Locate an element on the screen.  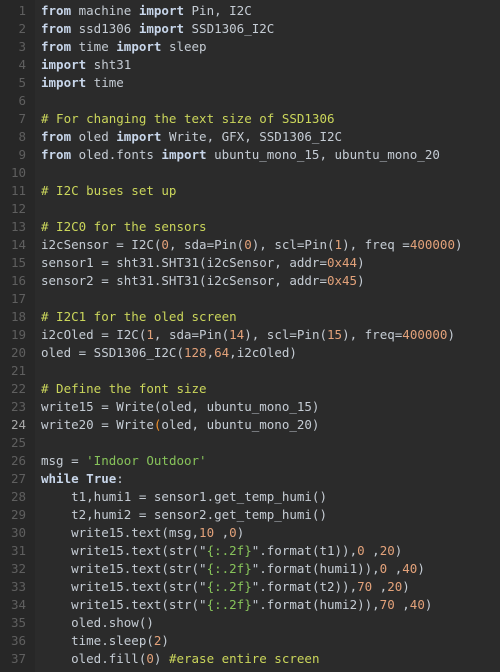
code-token-str: {:.2f} is located at coordinates (229, 550).